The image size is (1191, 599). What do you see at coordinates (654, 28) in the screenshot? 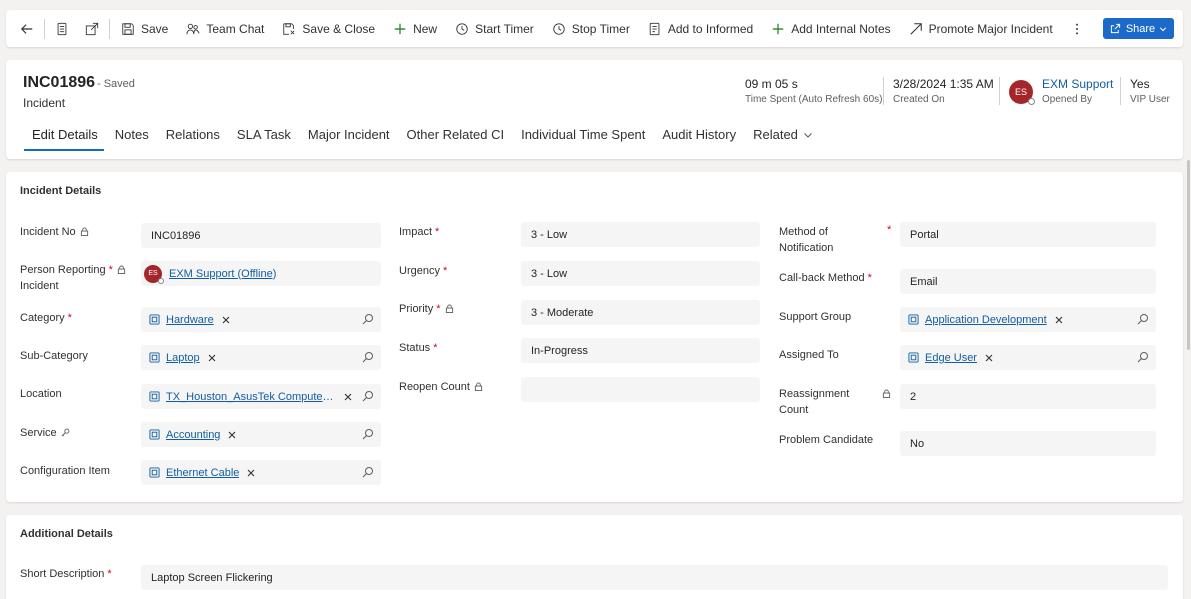
I see `list-icon` at bounding box center [654, 28].